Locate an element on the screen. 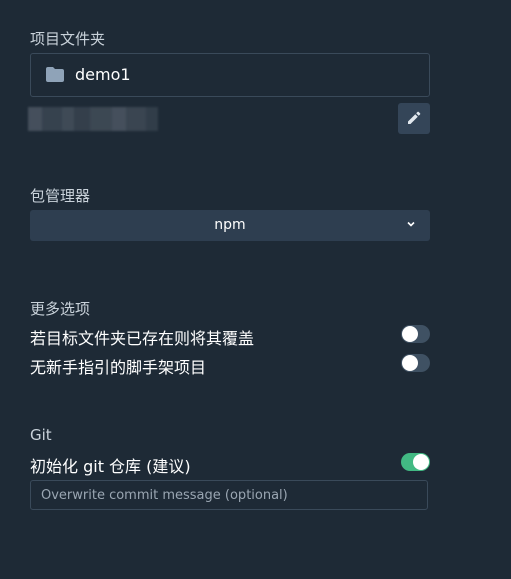 The height and width of the screenshot is (579, 511). git-label: Git is located at coordinates (41, 435).